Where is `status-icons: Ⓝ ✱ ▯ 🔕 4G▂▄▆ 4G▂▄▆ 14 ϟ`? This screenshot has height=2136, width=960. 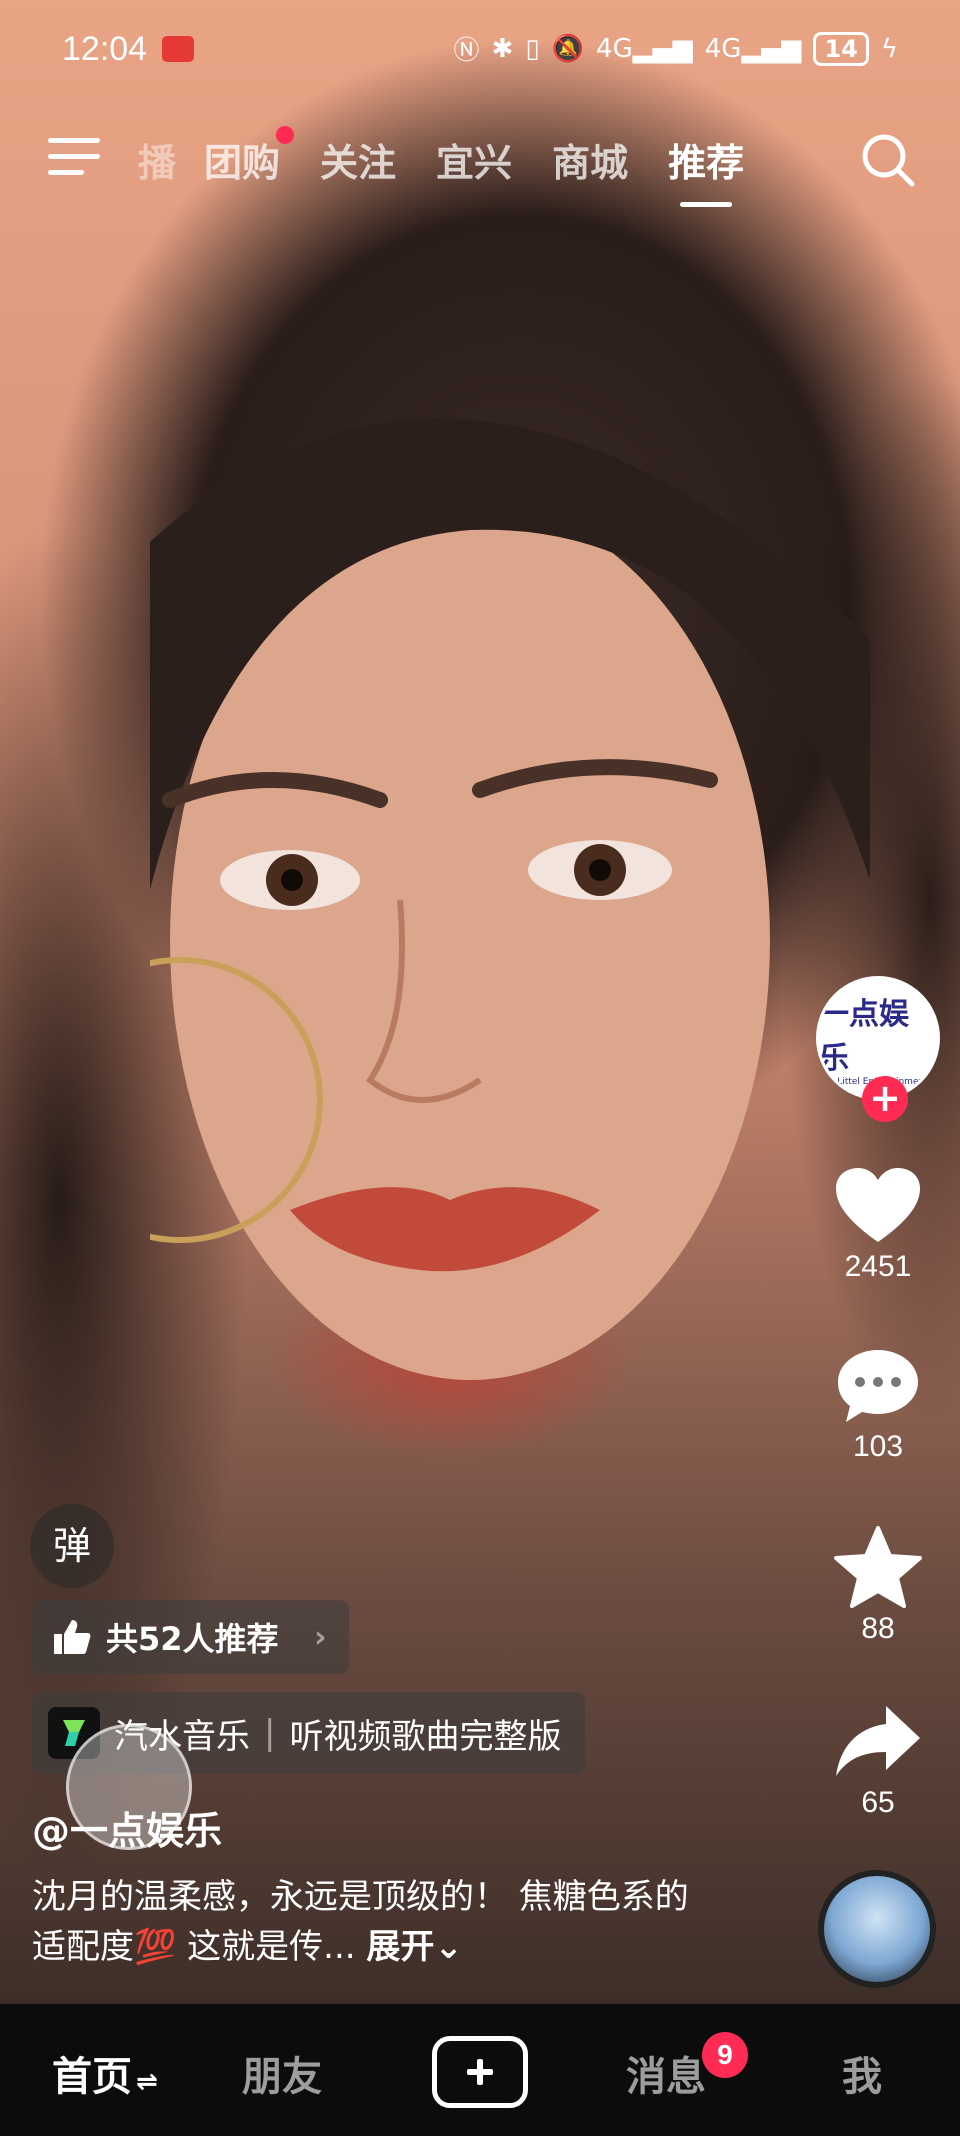 status-icons: Ⓝ ✱ ▯ 🔕 4G▂▄▆ 4G▂▄▆ 14 ϟ is located at coordinates (676, 48).